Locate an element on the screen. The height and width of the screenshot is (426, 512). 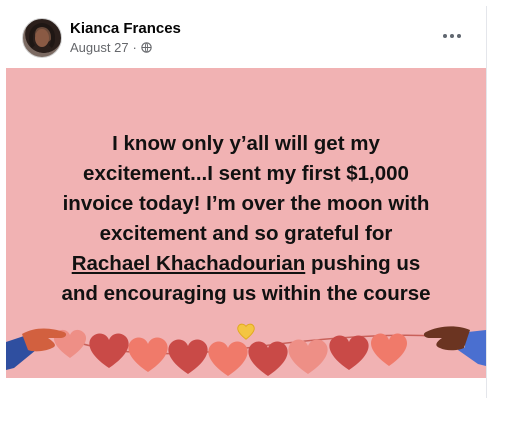
text-line-5-rest: pushing us is located at coordinates (363, 263).